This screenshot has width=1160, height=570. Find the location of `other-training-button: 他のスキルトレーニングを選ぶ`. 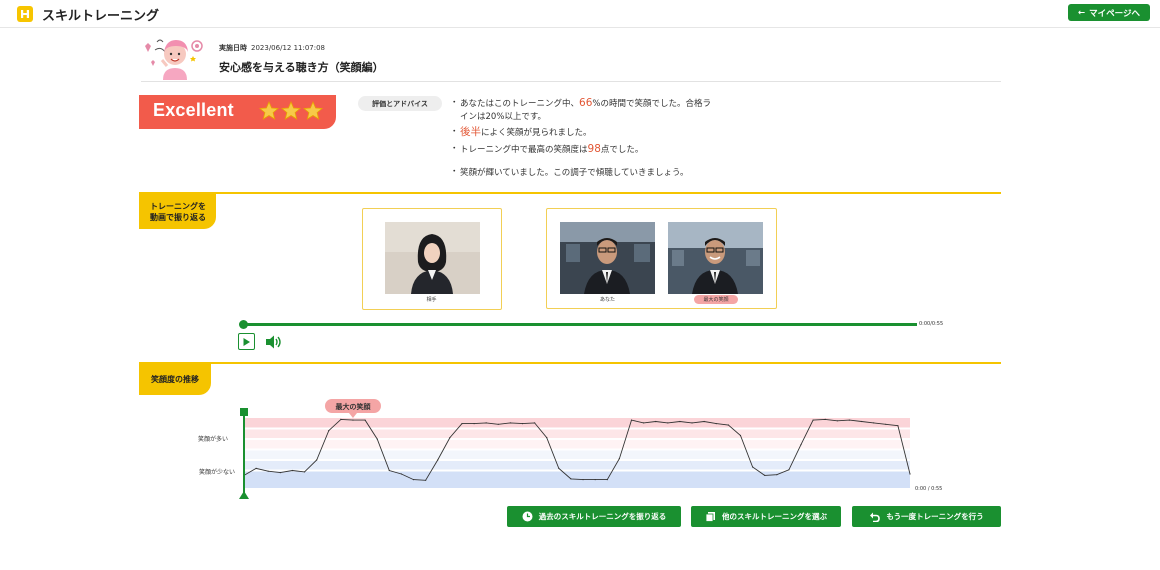

other-training-button: 他のスキルトレーニングを選ぶ is located at coordinates (766, 516).